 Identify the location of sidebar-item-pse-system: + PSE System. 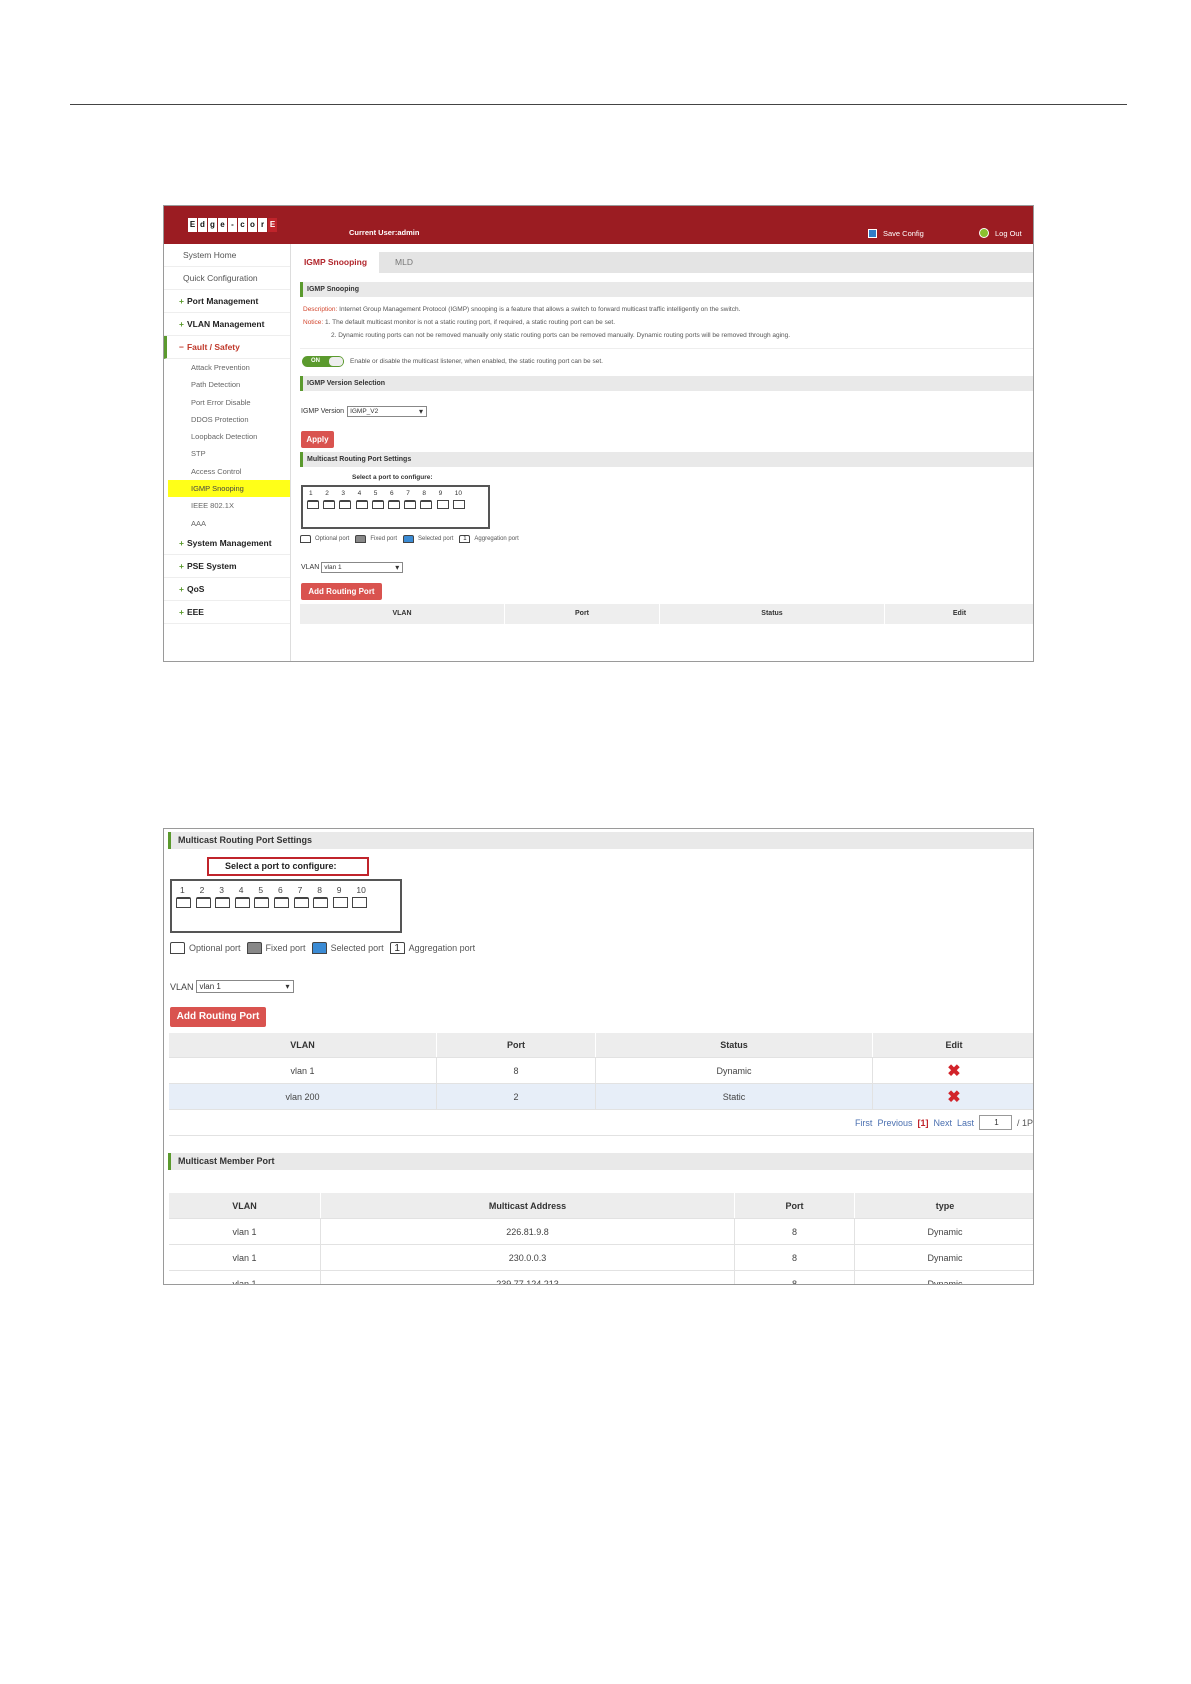
(227, 566).